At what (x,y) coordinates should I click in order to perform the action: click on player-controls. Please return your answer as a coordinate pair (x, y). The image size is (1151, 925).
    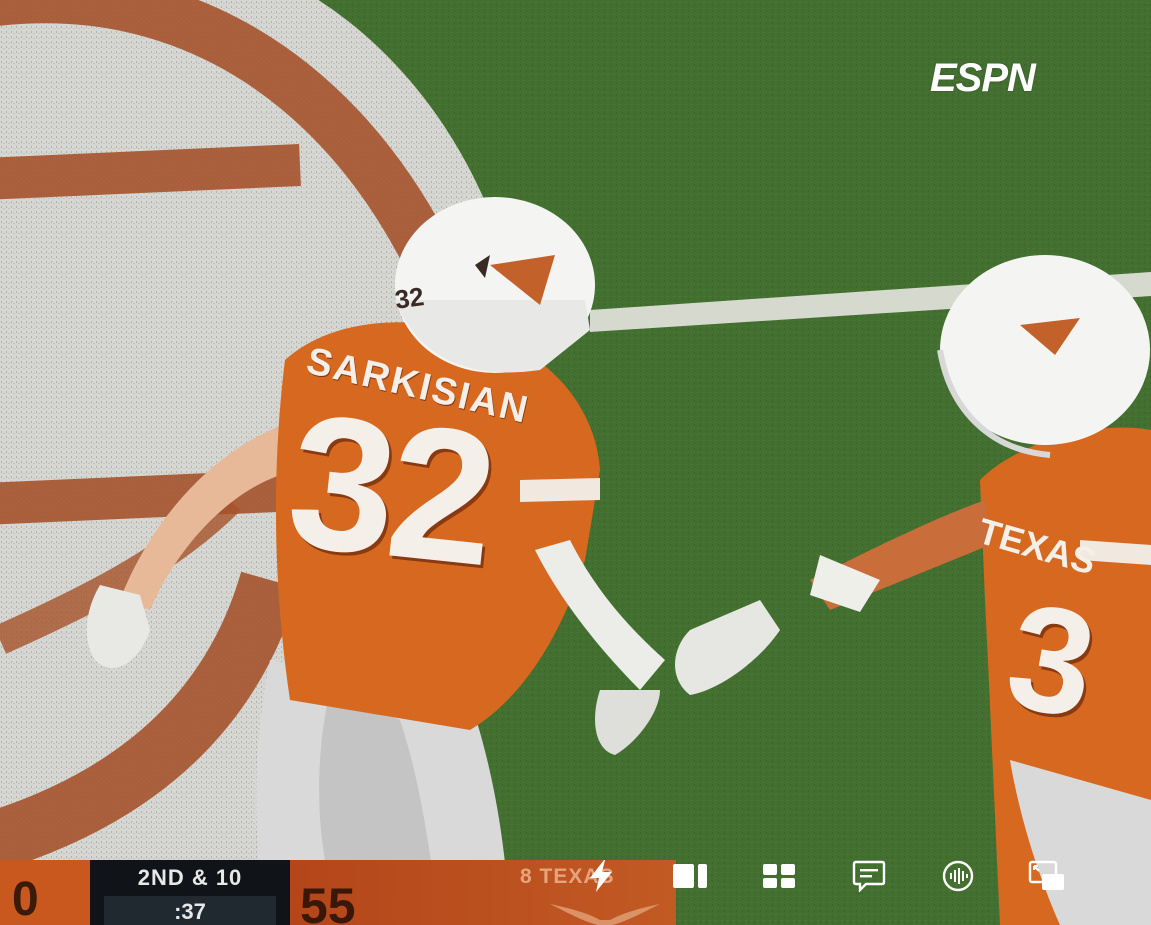
    Looking at the image, I should click on (575, 878).